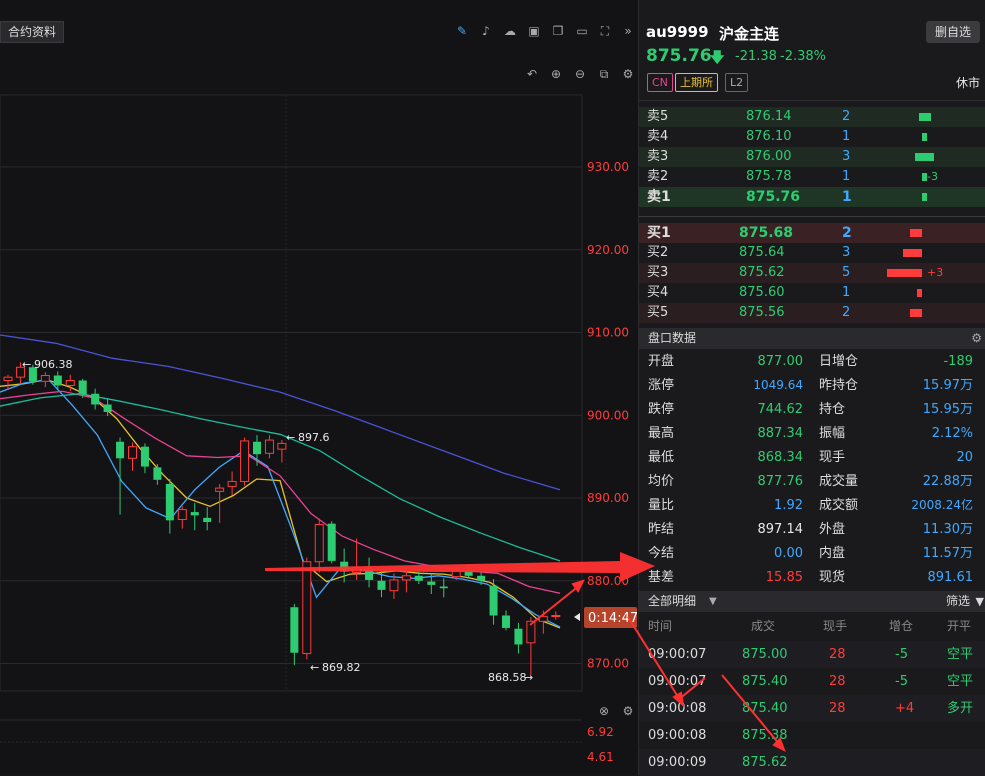  What do you see at coordinates (812, 626) in the screenshot?
I see `trades-columns: 时间 成交 现手 增仓 开平` at bounding box center [812, 626].